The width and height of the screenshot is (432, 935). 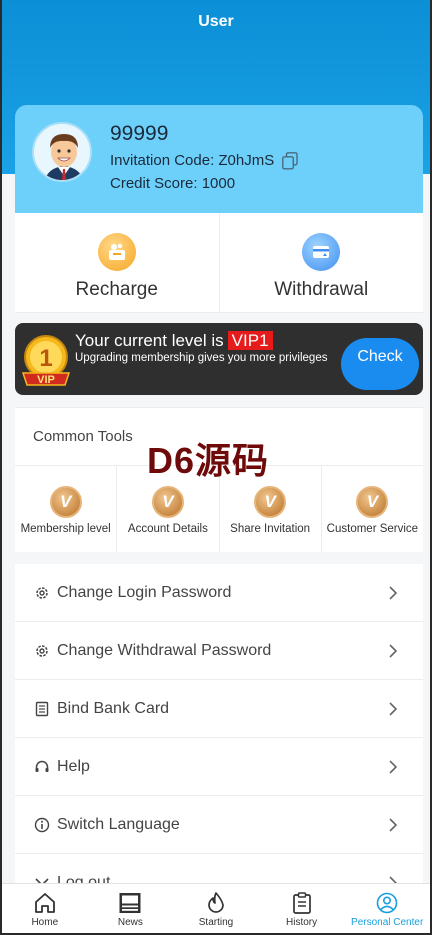 I want to click on tab-history: History, so click(x=302, y=908).